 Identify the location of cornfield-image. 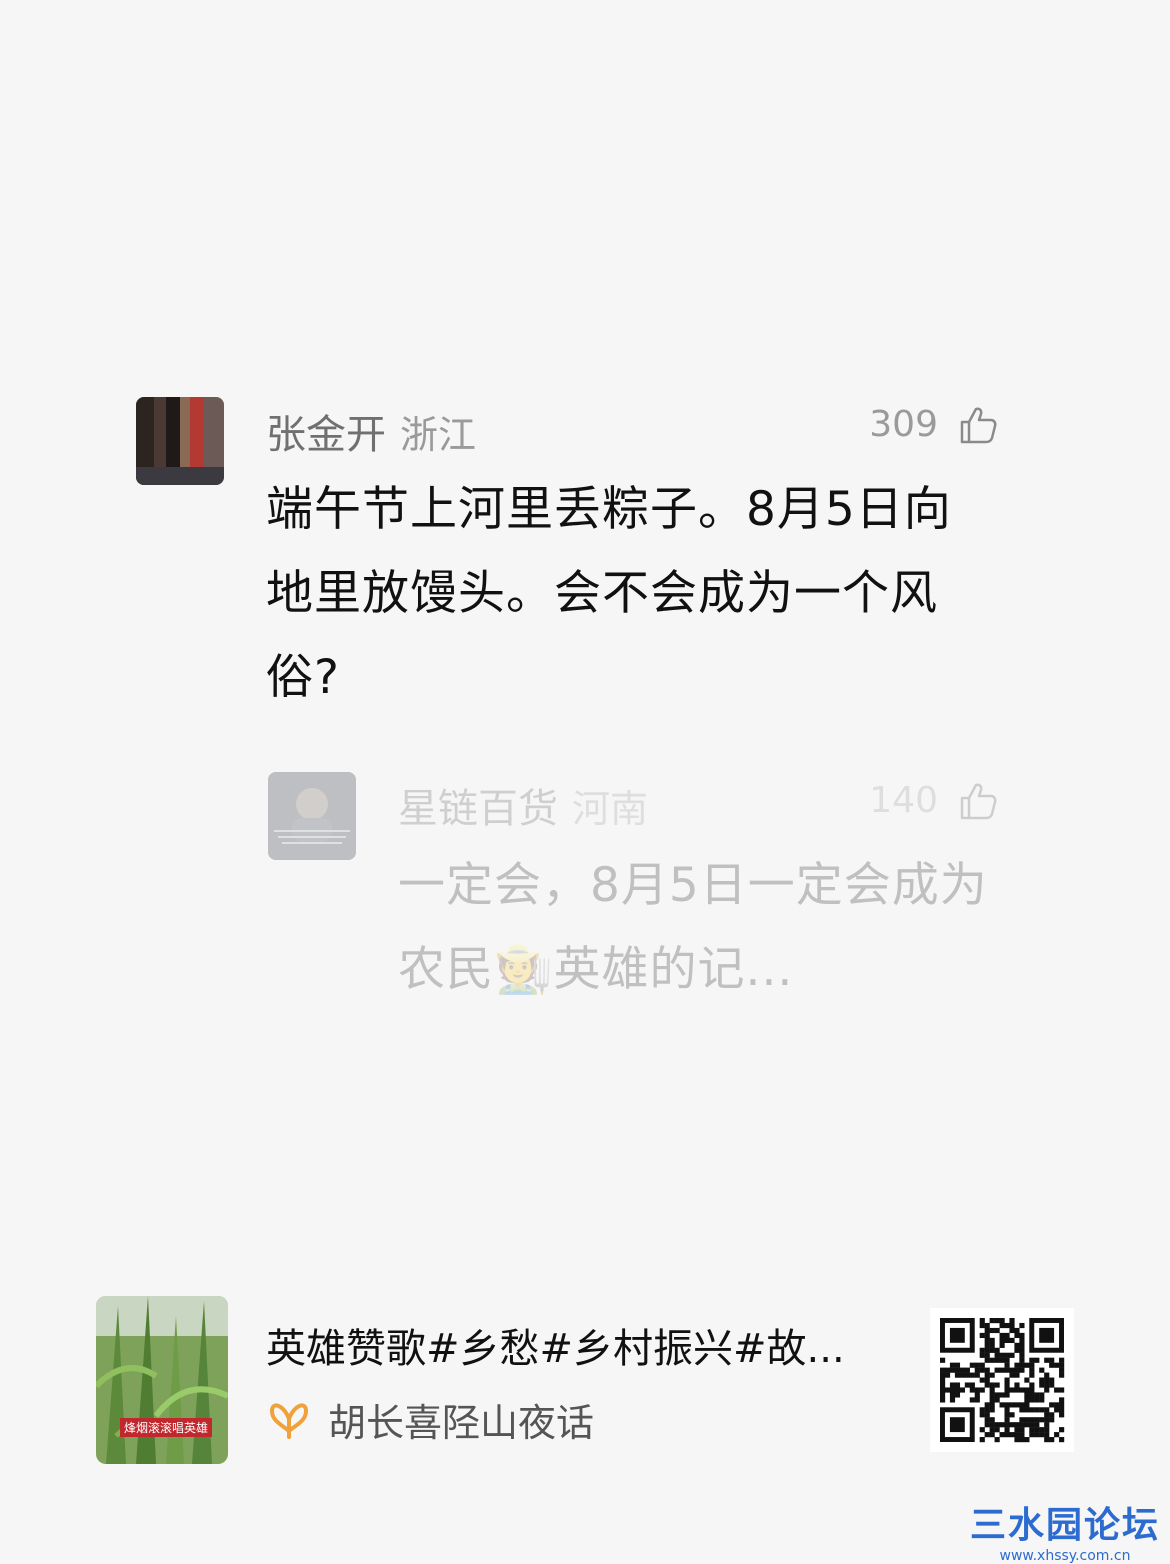
(162, 1380).